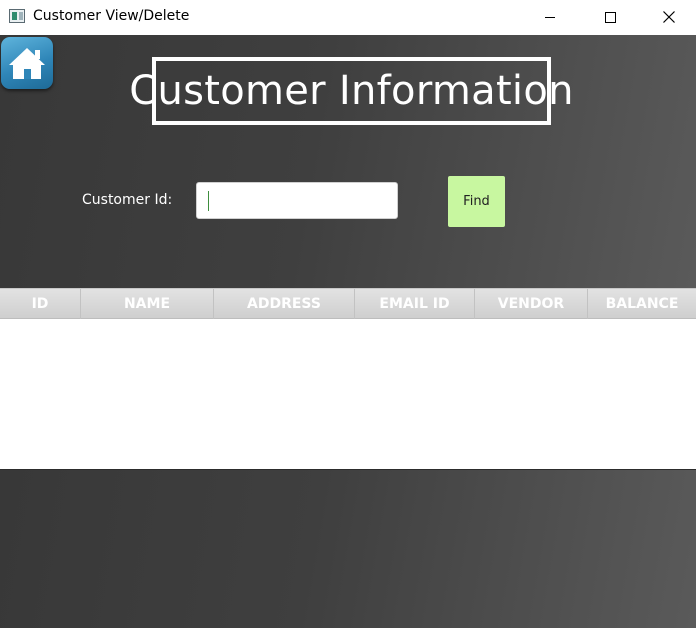 The width and height of the screenshot is (696, 628). I want to click on maximize-icon, so click(610, 17).